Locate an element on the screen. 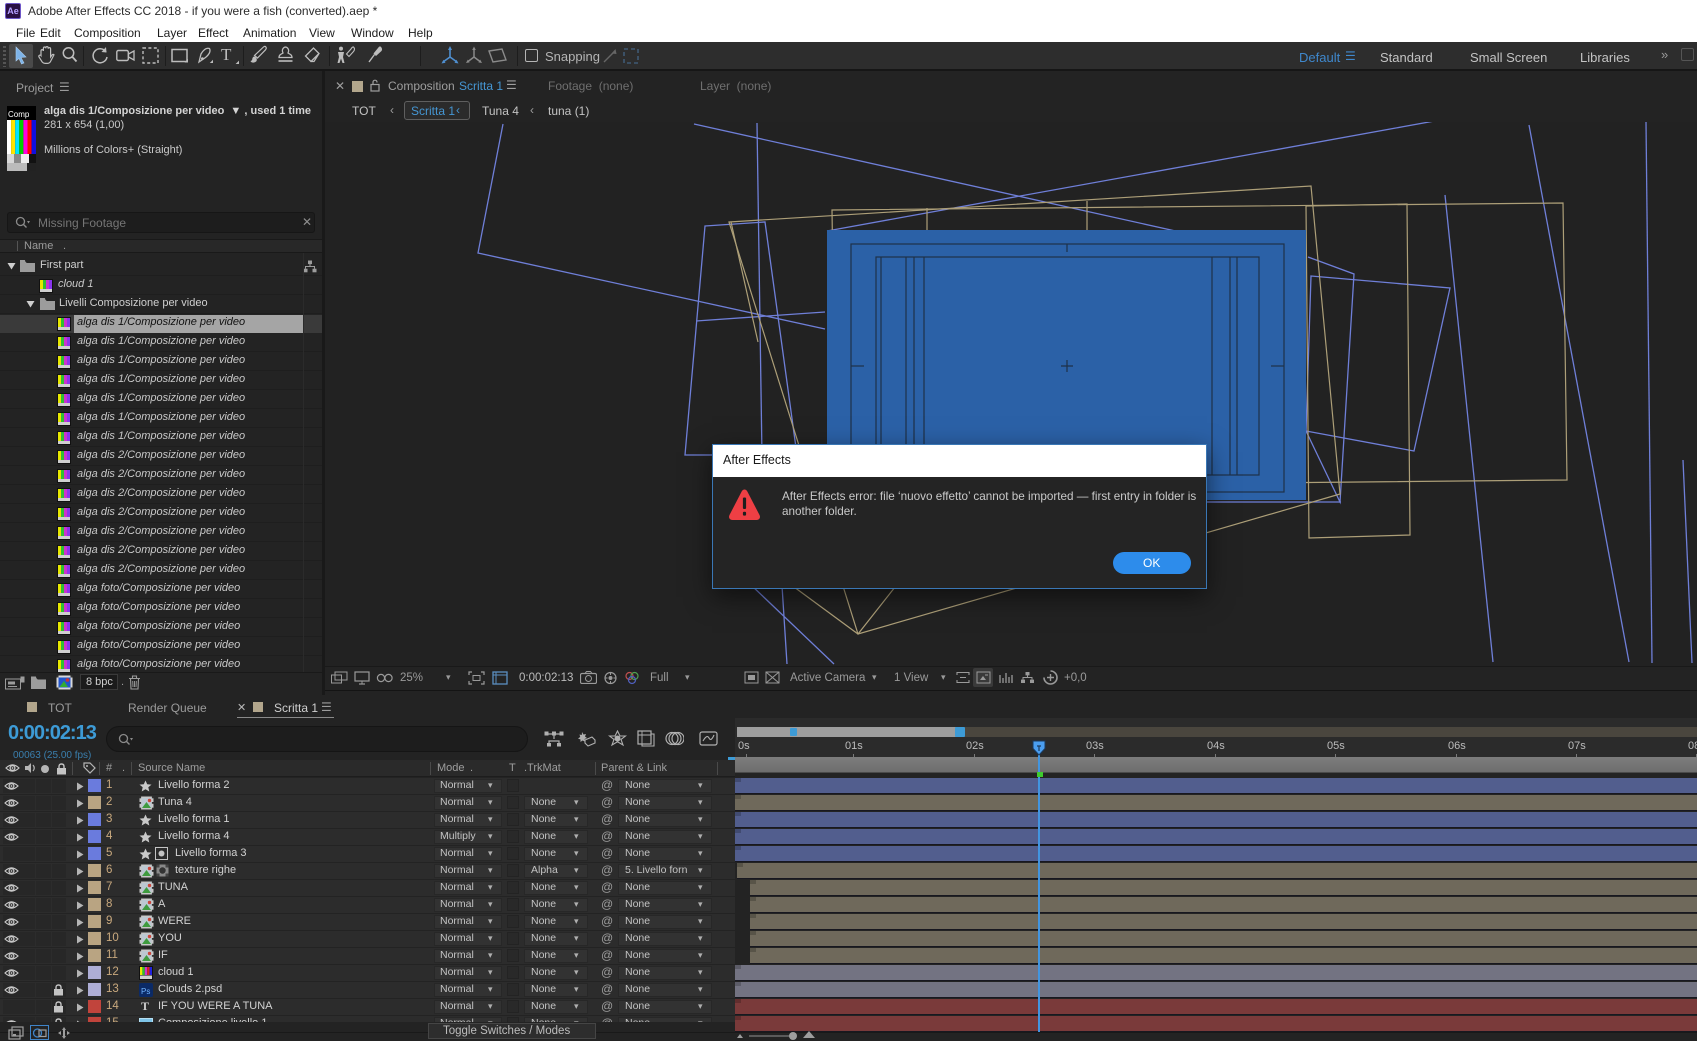  svg-text: Comp is located at coordinates (19, 114).